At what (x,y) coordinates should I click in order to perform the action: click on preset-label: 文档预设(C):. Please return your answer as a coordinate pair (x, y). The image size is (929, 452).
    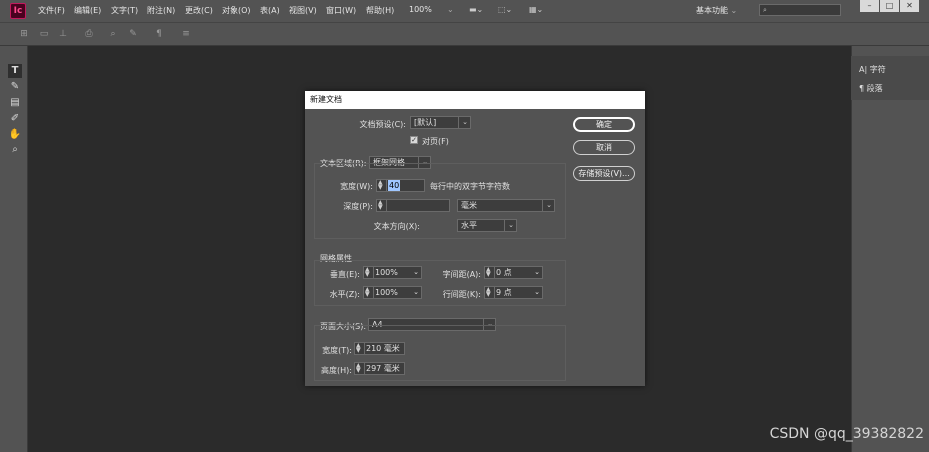
    Looking at the image, I should click on (382, 124).